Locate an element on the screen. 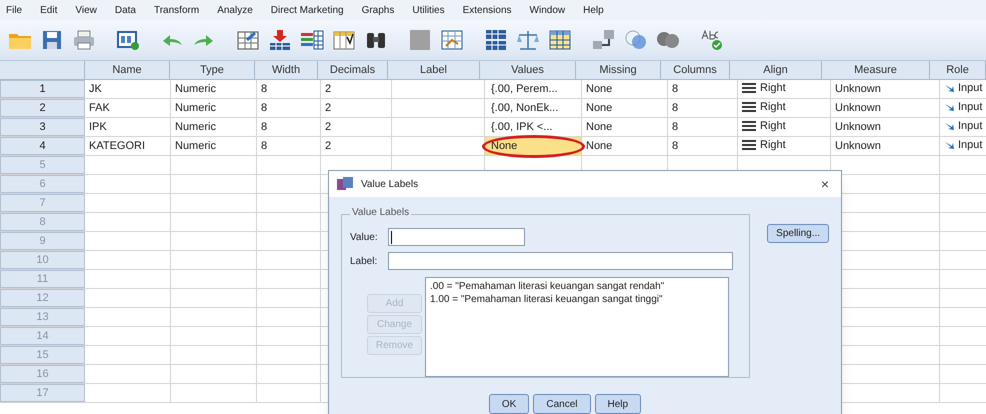 The height and width of the screenshot is (414, 986). dialog-title: Value Labels is located at coordinates (389, 185).